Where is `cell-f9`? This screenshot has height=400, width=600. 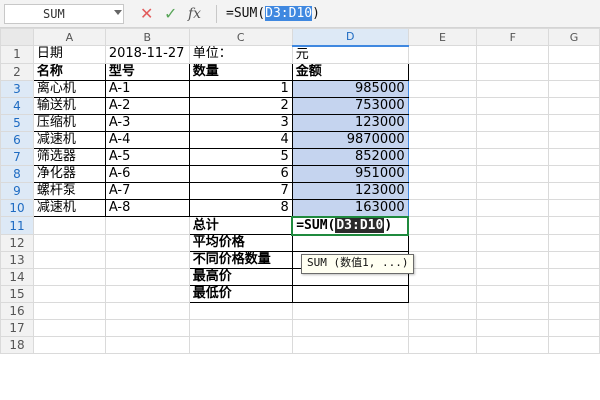
cell-f9 is located at coordinates (513, 190).